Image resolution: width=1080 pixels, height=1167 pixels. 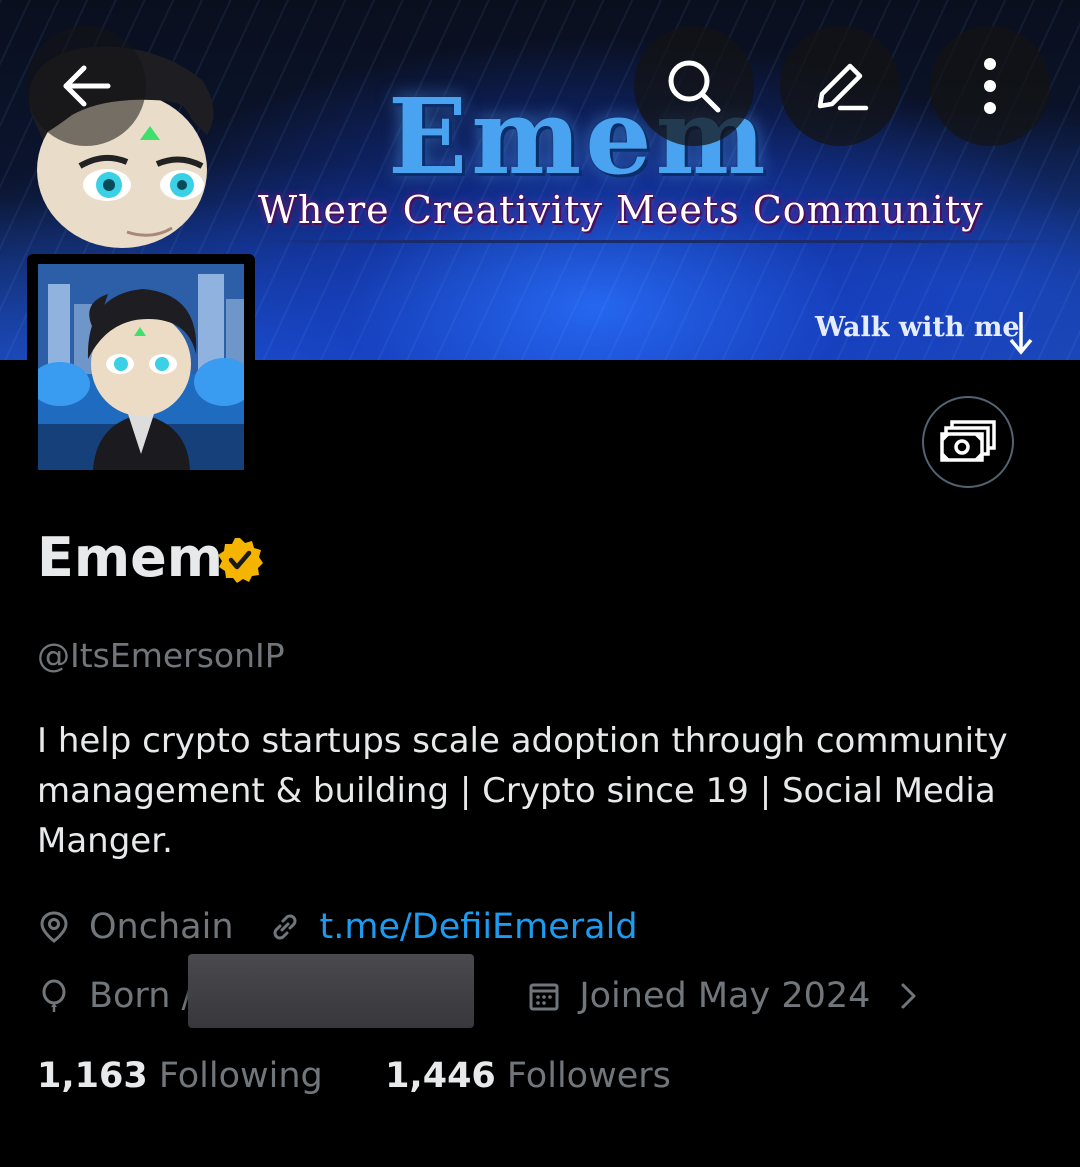 What do you see at coordinates (621, 210) in the screenshot?
I see `banner-tagline: Where Creativity Meets Community` at bounding box center [621, 210].